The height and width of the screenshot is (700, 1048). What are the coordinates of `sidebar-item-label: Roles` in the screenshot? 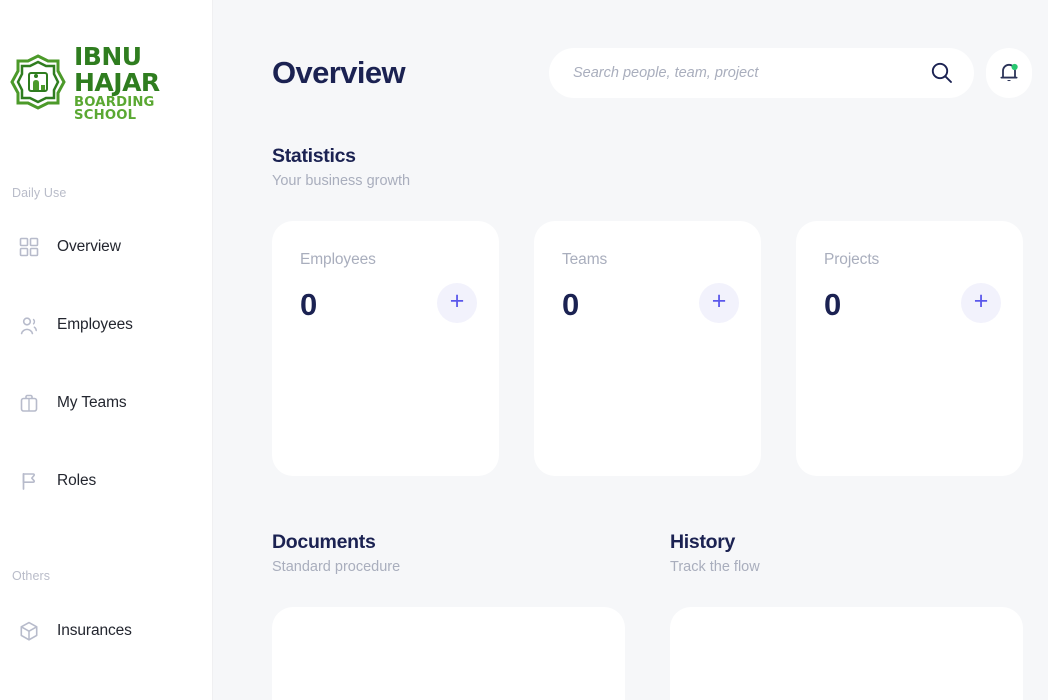 It's located at (77, 481).